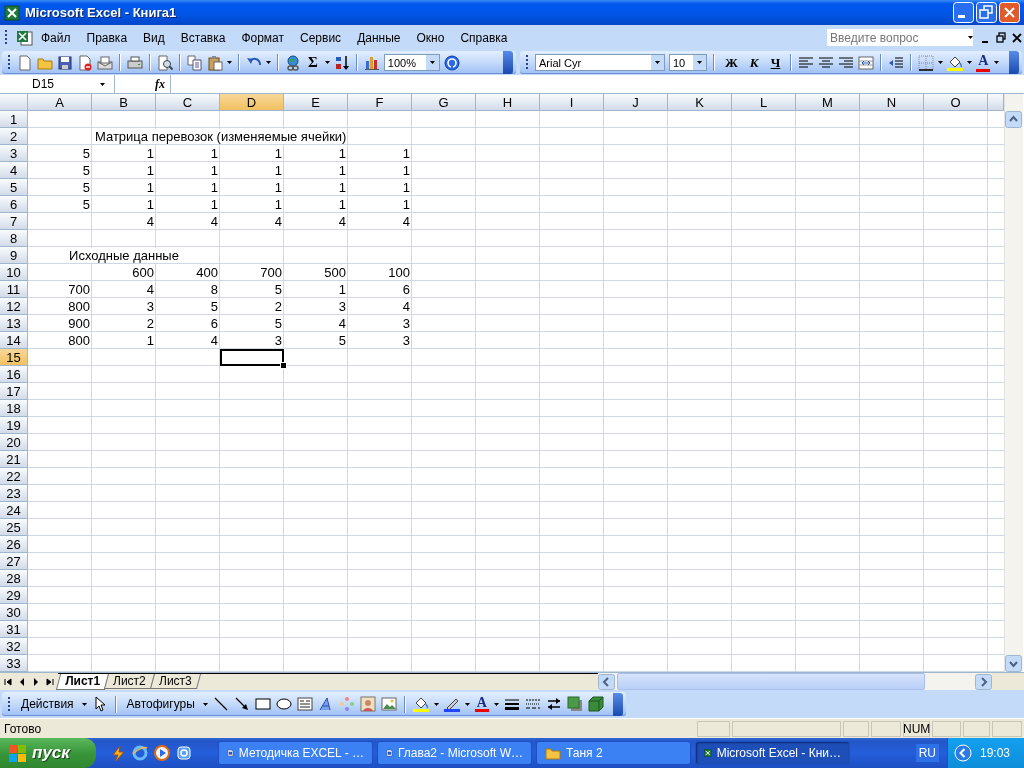  What do you see at coordinates (379, 37) in the screenshot?
I see `menu-item: Данные` at bounding box center [379, 37].